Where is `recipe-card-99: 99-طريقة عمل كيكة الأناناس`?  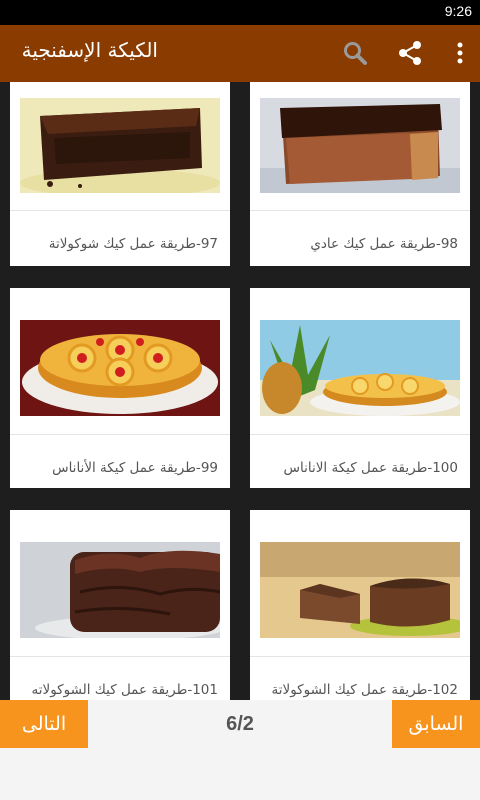 recipe-card-99: 99-طريقة عمل كيكة الأناناس is located at coordinates (120, 388).